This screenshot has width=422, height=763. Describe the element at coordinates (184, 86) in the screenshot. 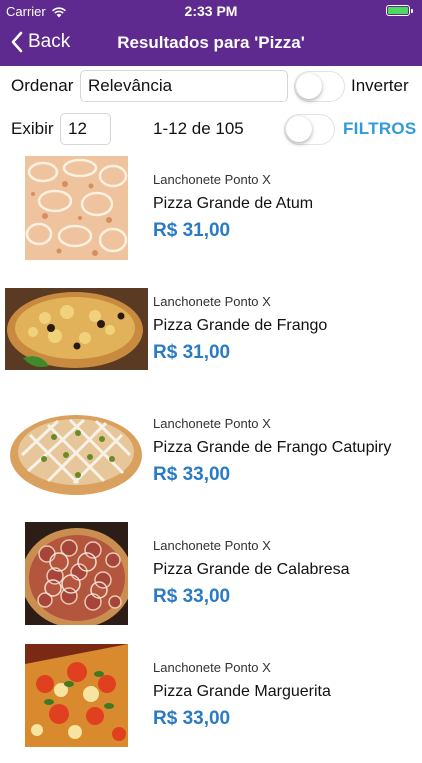

I see `sort-select: Relevância` at that location.